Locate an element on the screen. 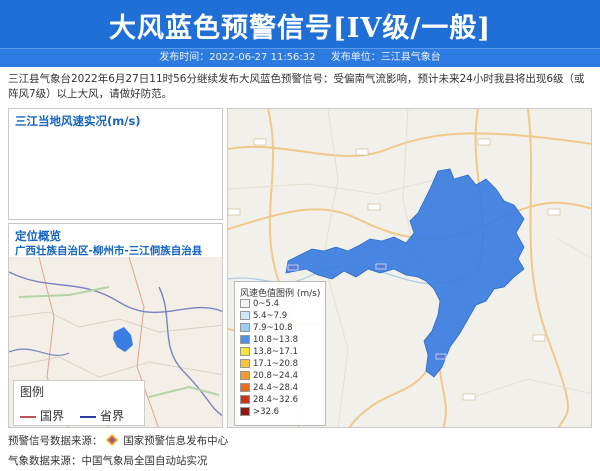  wind-legend-row-4: 13.8~17.1 is located at coordinates (269, 352).